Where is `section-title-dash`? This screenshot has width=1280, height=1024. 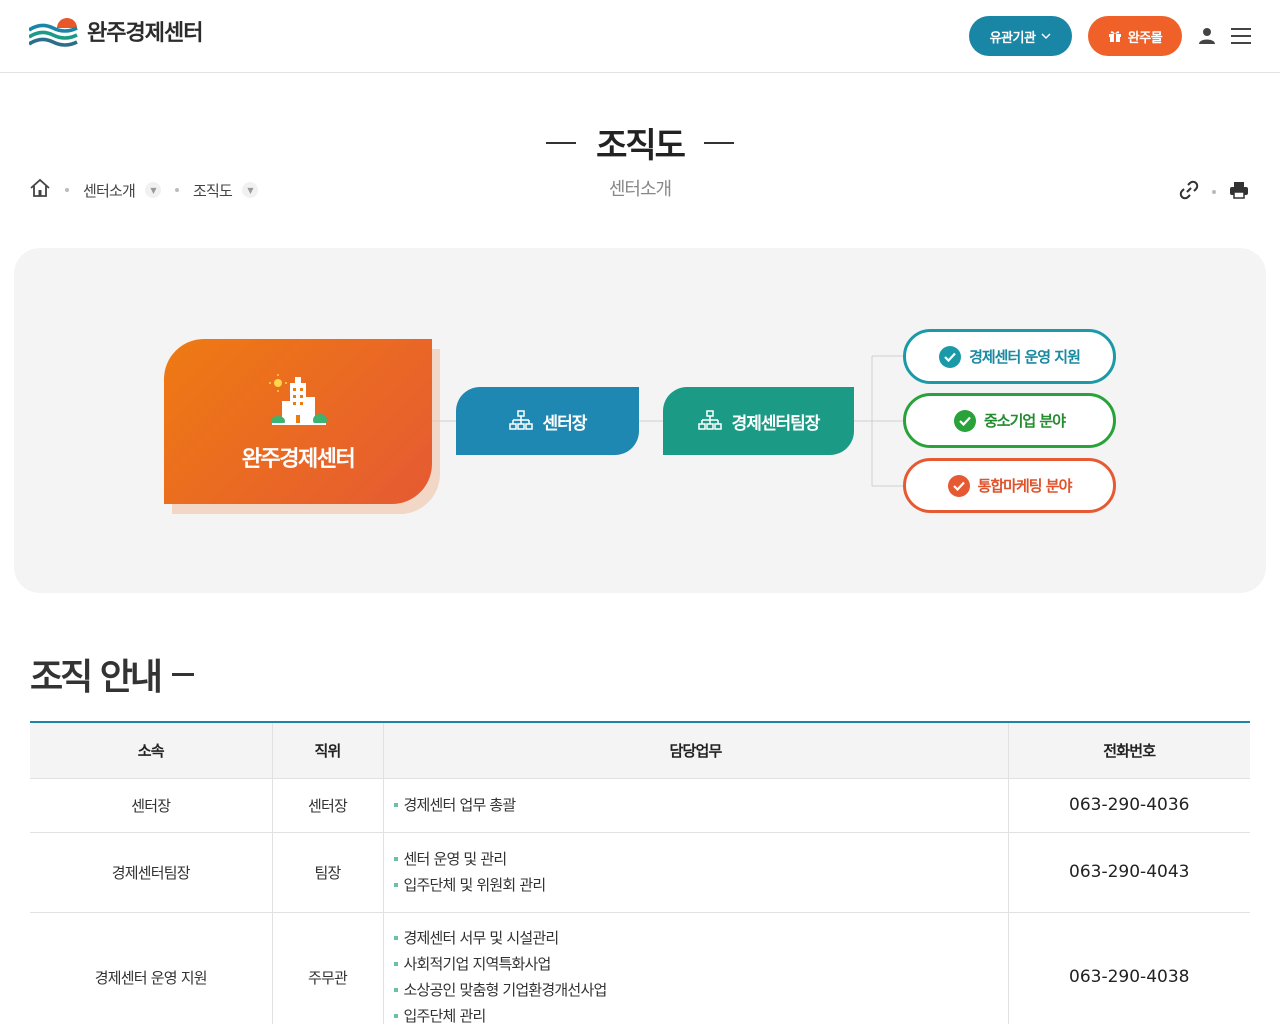 section-title-dash is located at coordinates (183, 674).